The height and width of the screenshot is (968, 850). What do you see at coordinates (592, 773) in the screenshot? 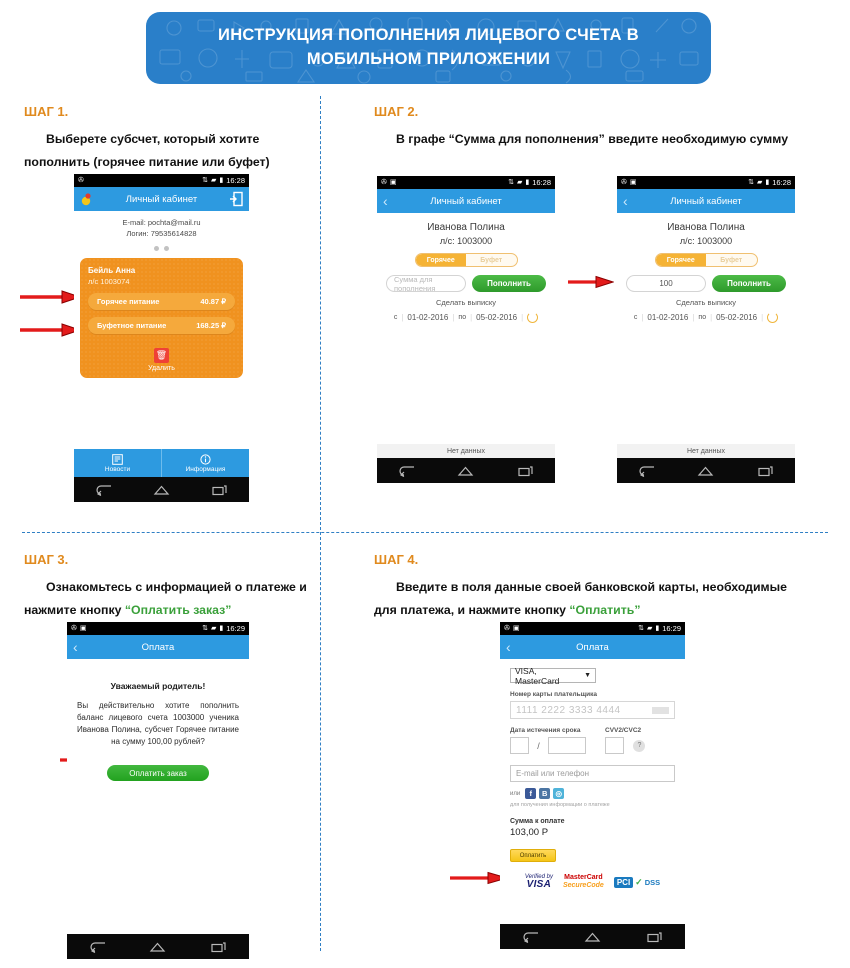
I see `contact-input: E-mail или телефон` at bounding box center [592, 773].